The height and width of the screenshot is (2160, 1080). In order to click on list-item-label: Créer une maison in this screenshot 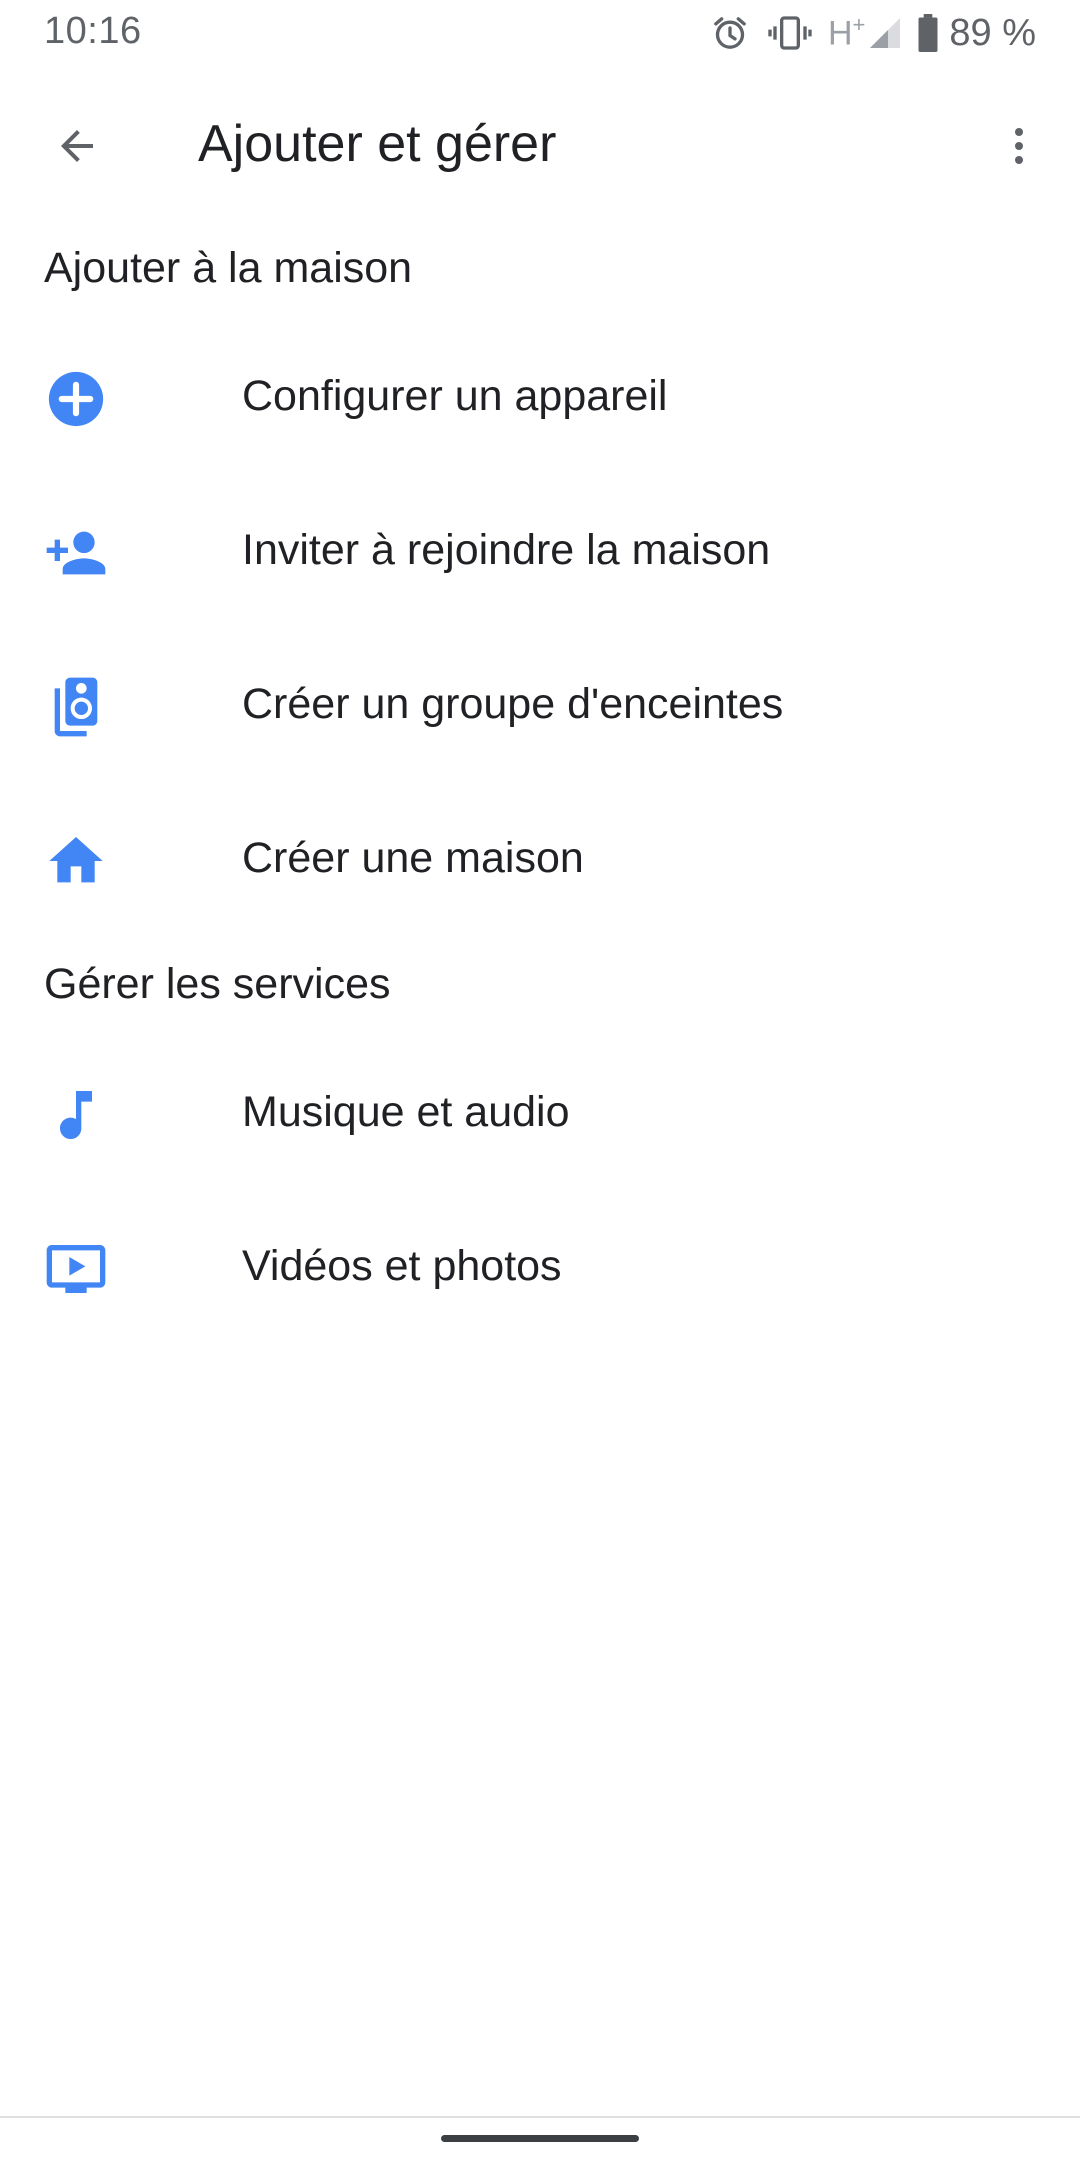, I will do `click(413, 858)`.